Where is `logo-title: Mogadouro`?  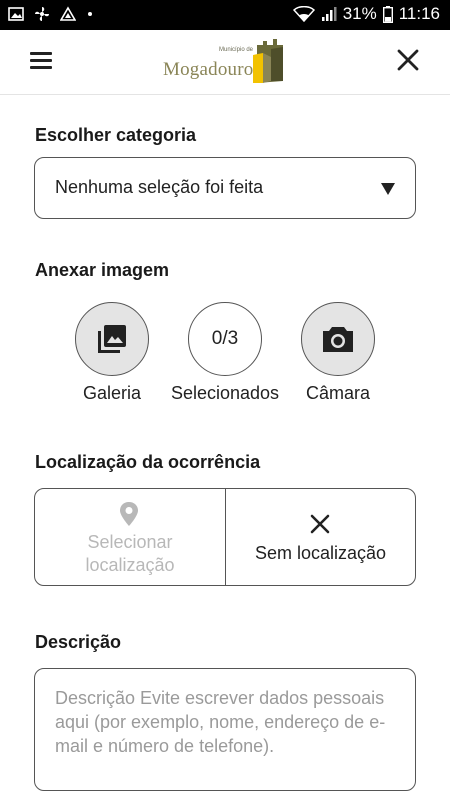
logo-title: Mogadouro is located at coordinates (208, 69).